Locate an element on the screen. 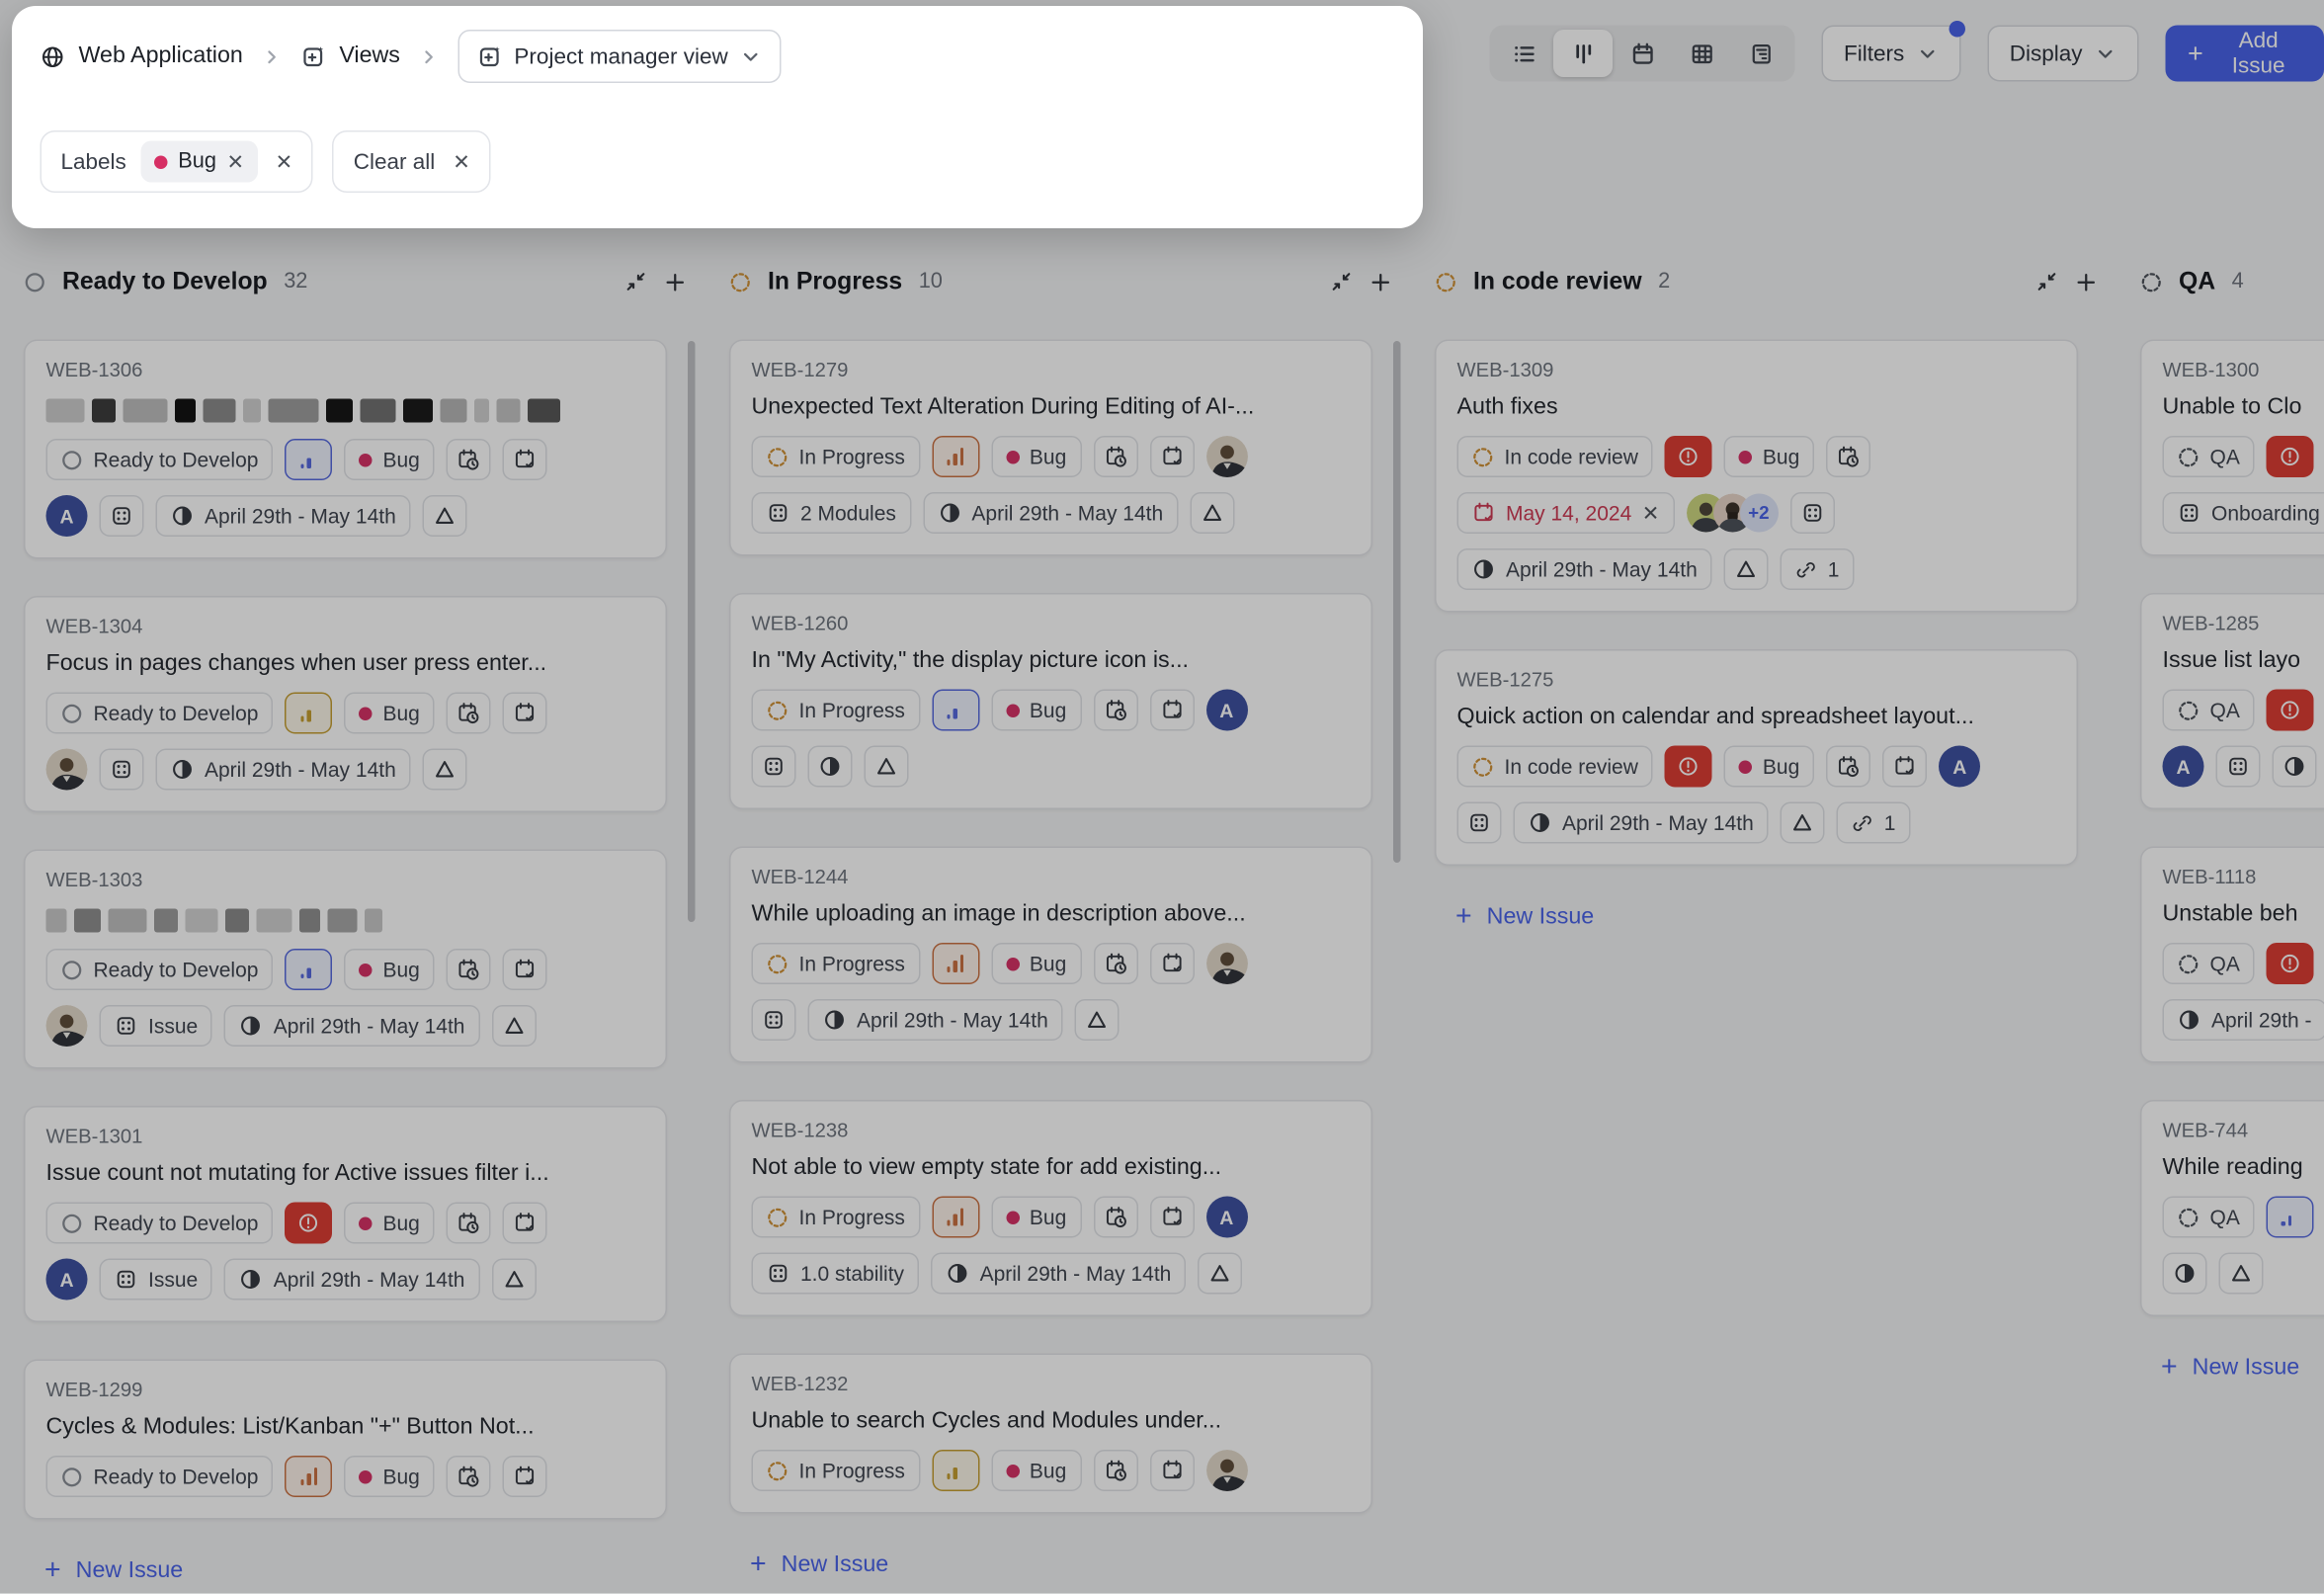  clear-all-filters-button: Clear all ✕ is located at coordinates (412, 161).